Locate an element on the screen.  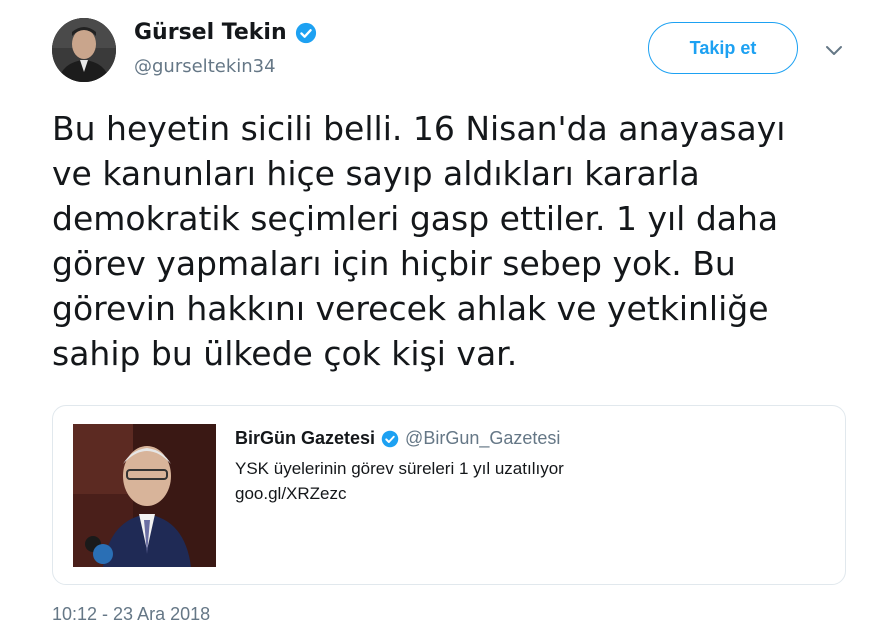
author-name: Gürsel Tekin is located at coordinates (210, 32).